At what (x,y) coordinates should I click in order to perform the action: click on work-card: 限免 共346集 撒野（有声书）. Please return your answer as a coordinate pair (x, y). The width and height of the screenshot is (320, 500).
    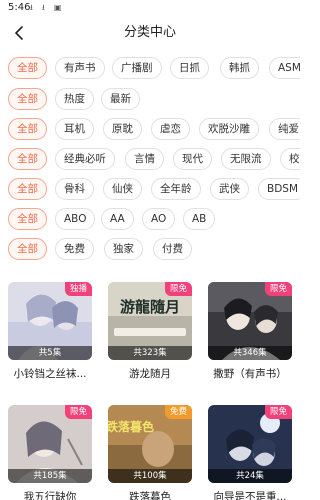
    Looking at the image, I should click on (250, 332).